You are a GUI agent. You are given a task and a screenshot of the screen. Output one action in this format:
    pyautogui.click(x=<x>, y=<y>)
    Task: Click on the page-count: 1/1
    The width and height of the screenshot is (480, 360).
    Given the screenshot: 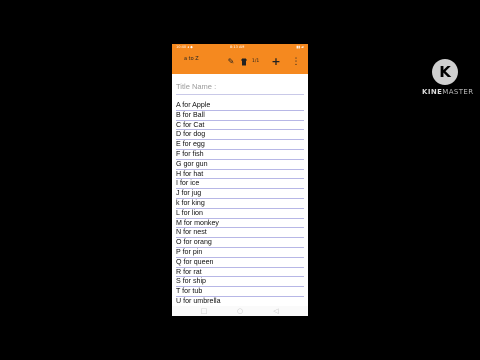 What is the action you would take?
    pyautogui.click(x=256, y=61)
    